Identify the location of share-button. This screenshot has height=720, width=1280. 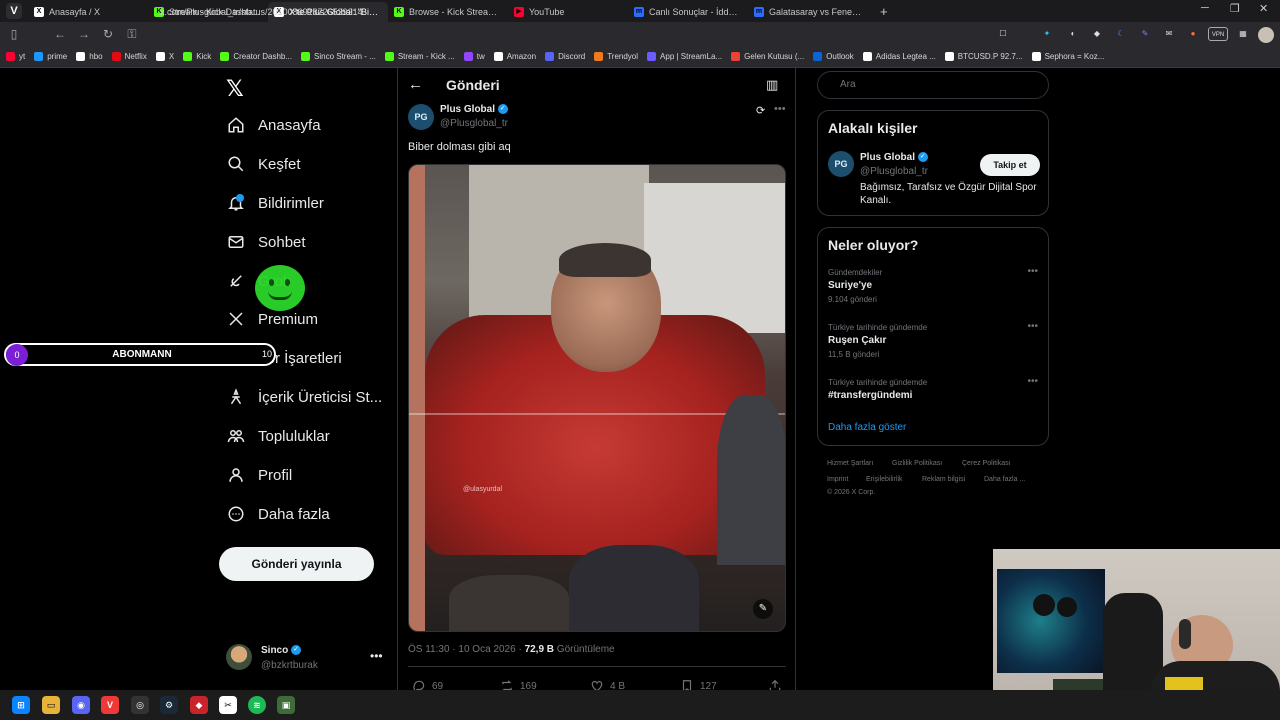
(778, 684).